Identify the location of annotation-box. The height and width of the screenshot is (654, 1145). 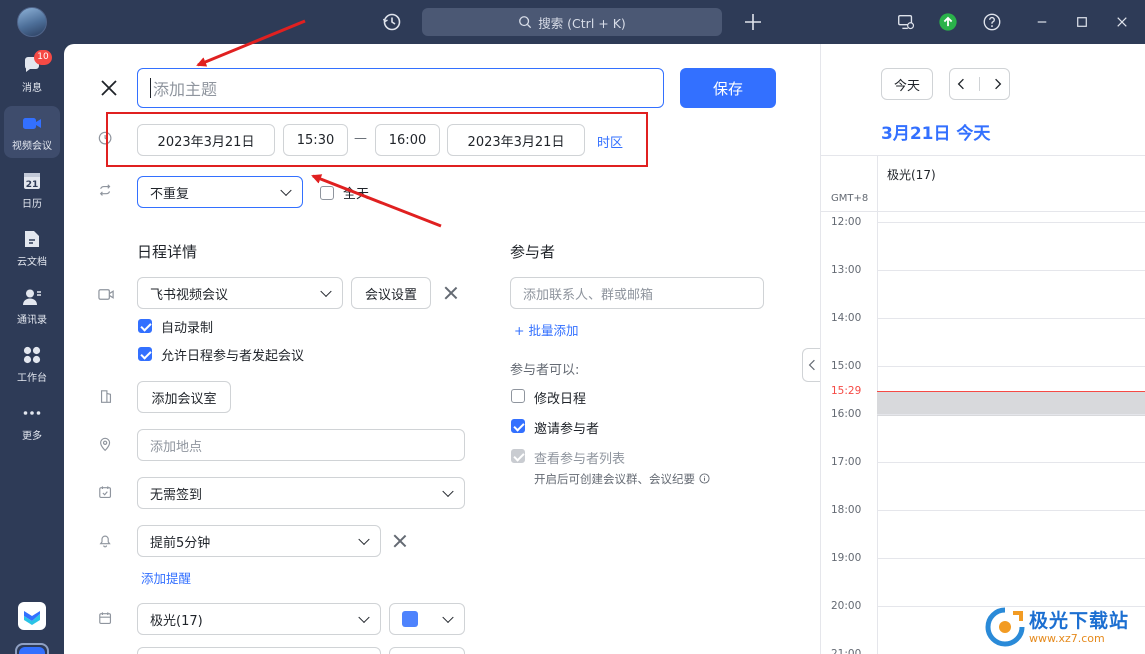
(377, 139).